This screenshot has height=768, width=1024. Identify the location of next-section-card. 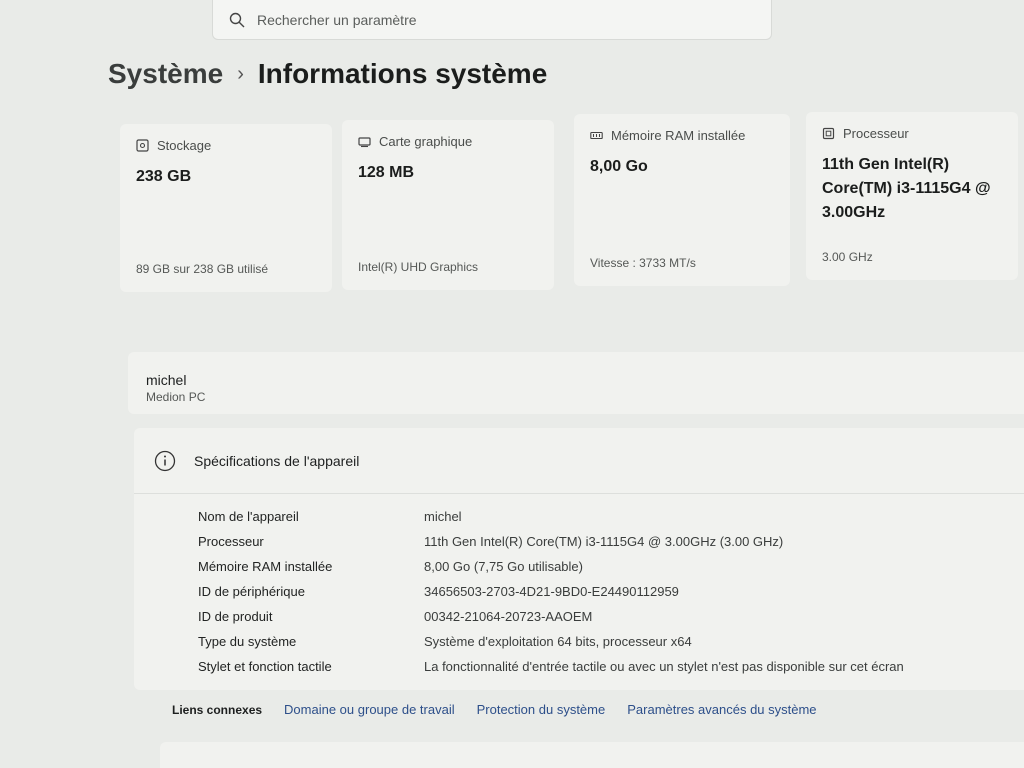
(592, 755).